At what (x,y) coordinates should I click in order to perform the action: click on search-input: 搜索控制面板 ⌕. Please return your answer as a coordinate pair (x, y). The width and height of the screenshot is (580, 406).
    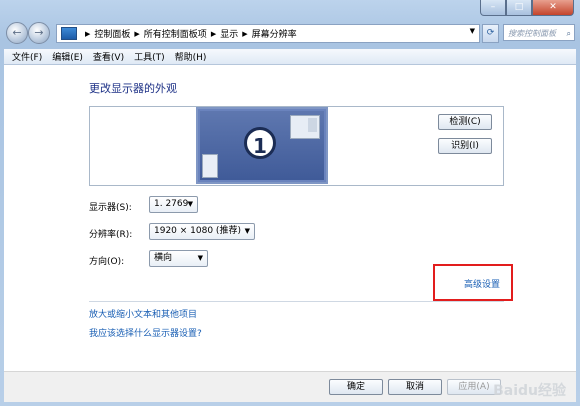
    Looking at the image, I should click on (539, 32).